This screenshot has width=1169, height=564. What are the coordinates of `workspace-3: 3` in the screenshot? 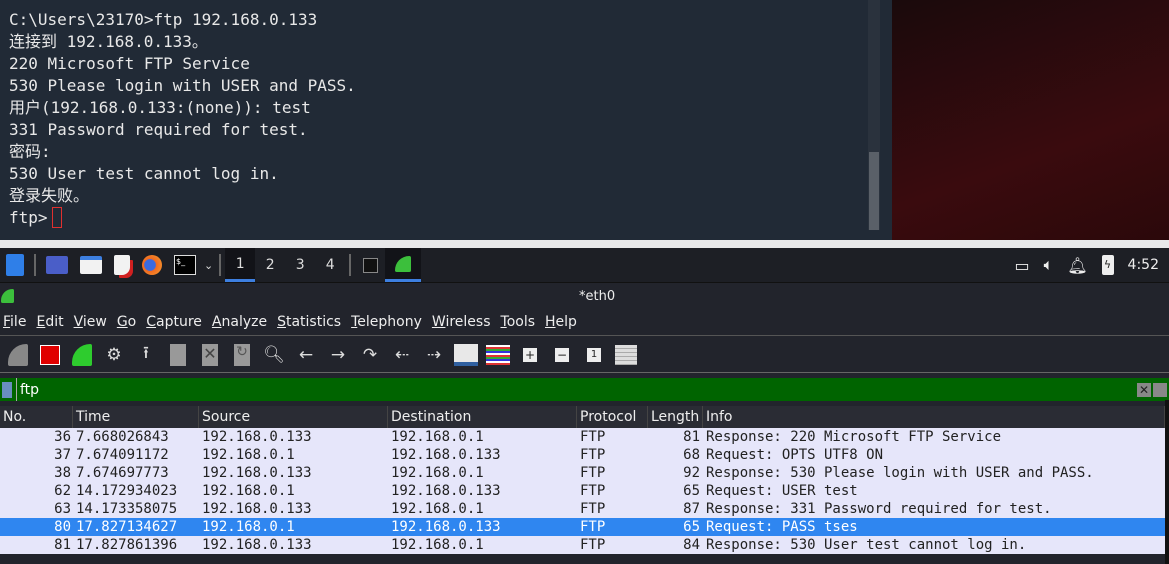 It's located at (300, 265).